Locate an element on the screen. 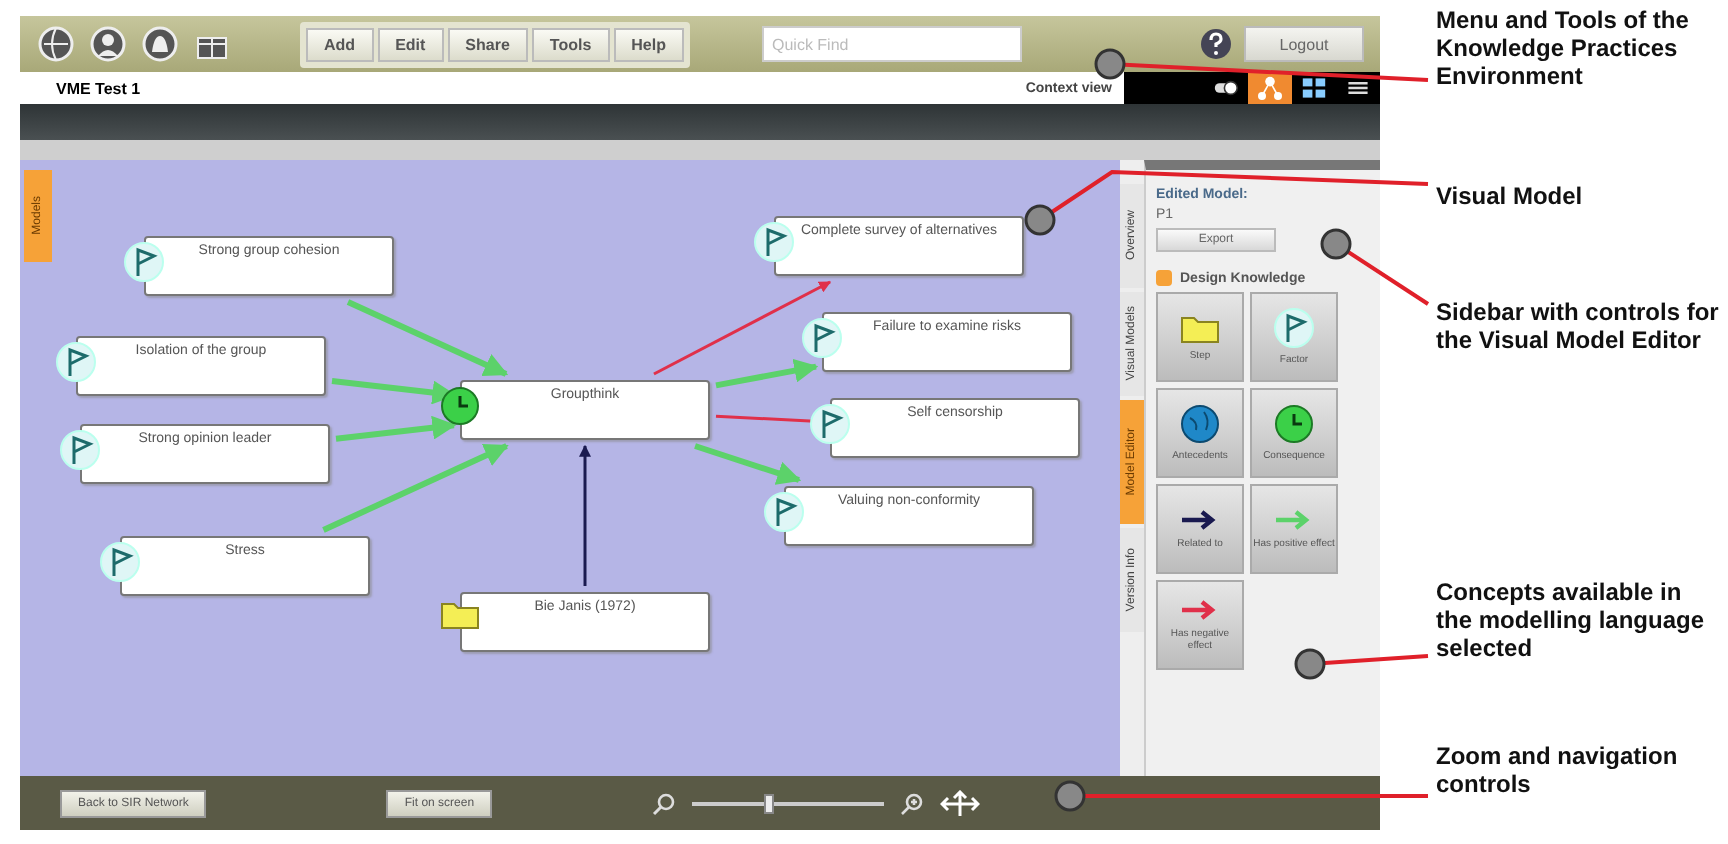 The image size is (1728, 844). menu-button: Edit is located at coordinates (410, 44).